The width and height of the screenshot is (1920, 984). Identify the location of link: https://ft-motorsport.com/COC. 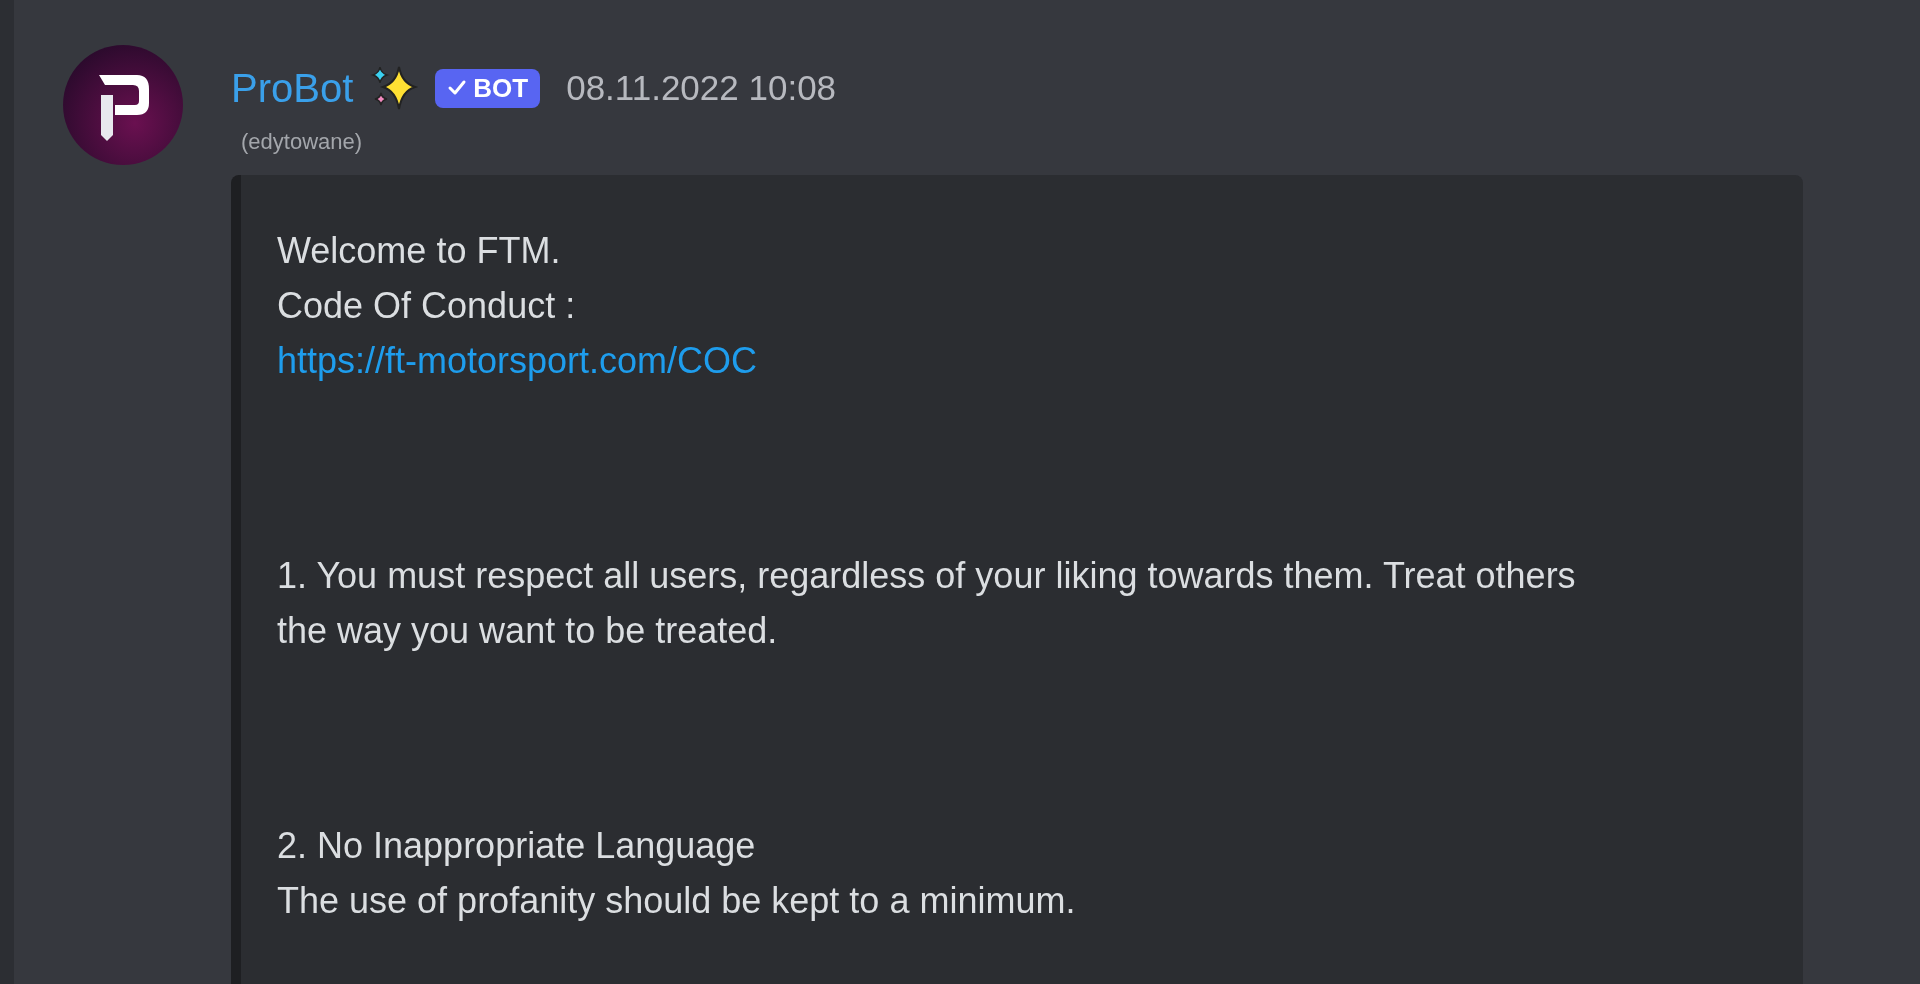
(517, 360).